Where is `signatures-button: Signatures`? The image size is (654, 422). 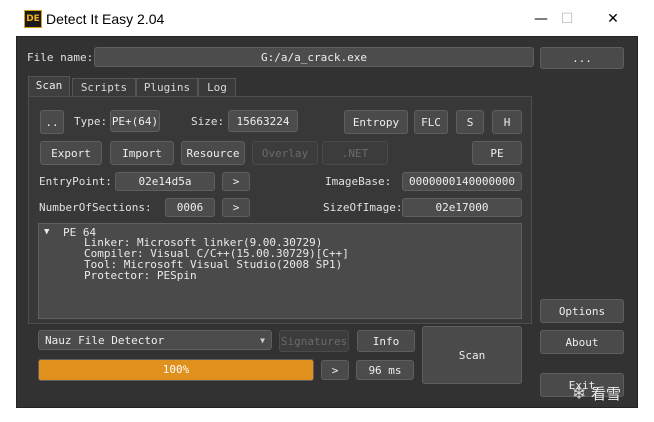 signatures-button: Signatures is located at coordinates (314, 341).